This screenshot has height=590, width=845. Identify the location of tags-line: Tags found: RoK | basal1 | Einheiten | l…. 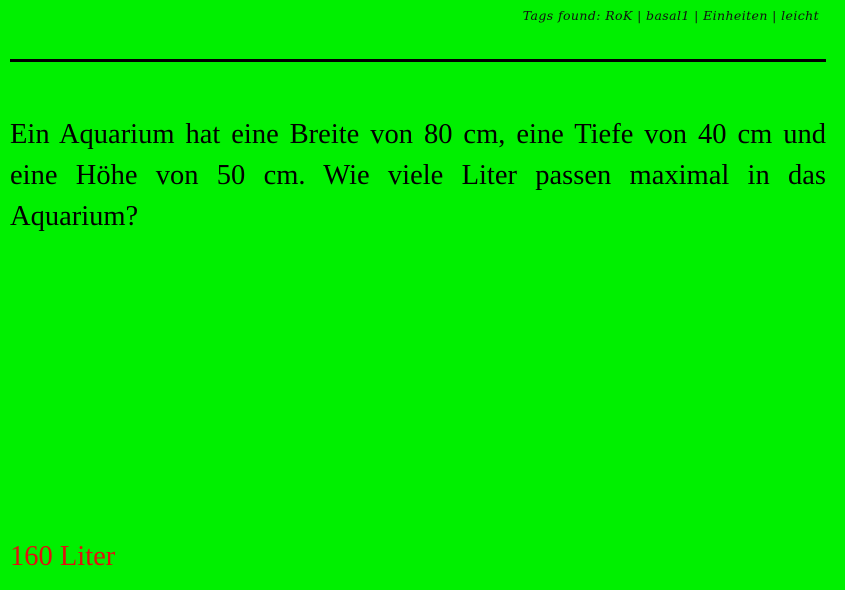
(670, 15).